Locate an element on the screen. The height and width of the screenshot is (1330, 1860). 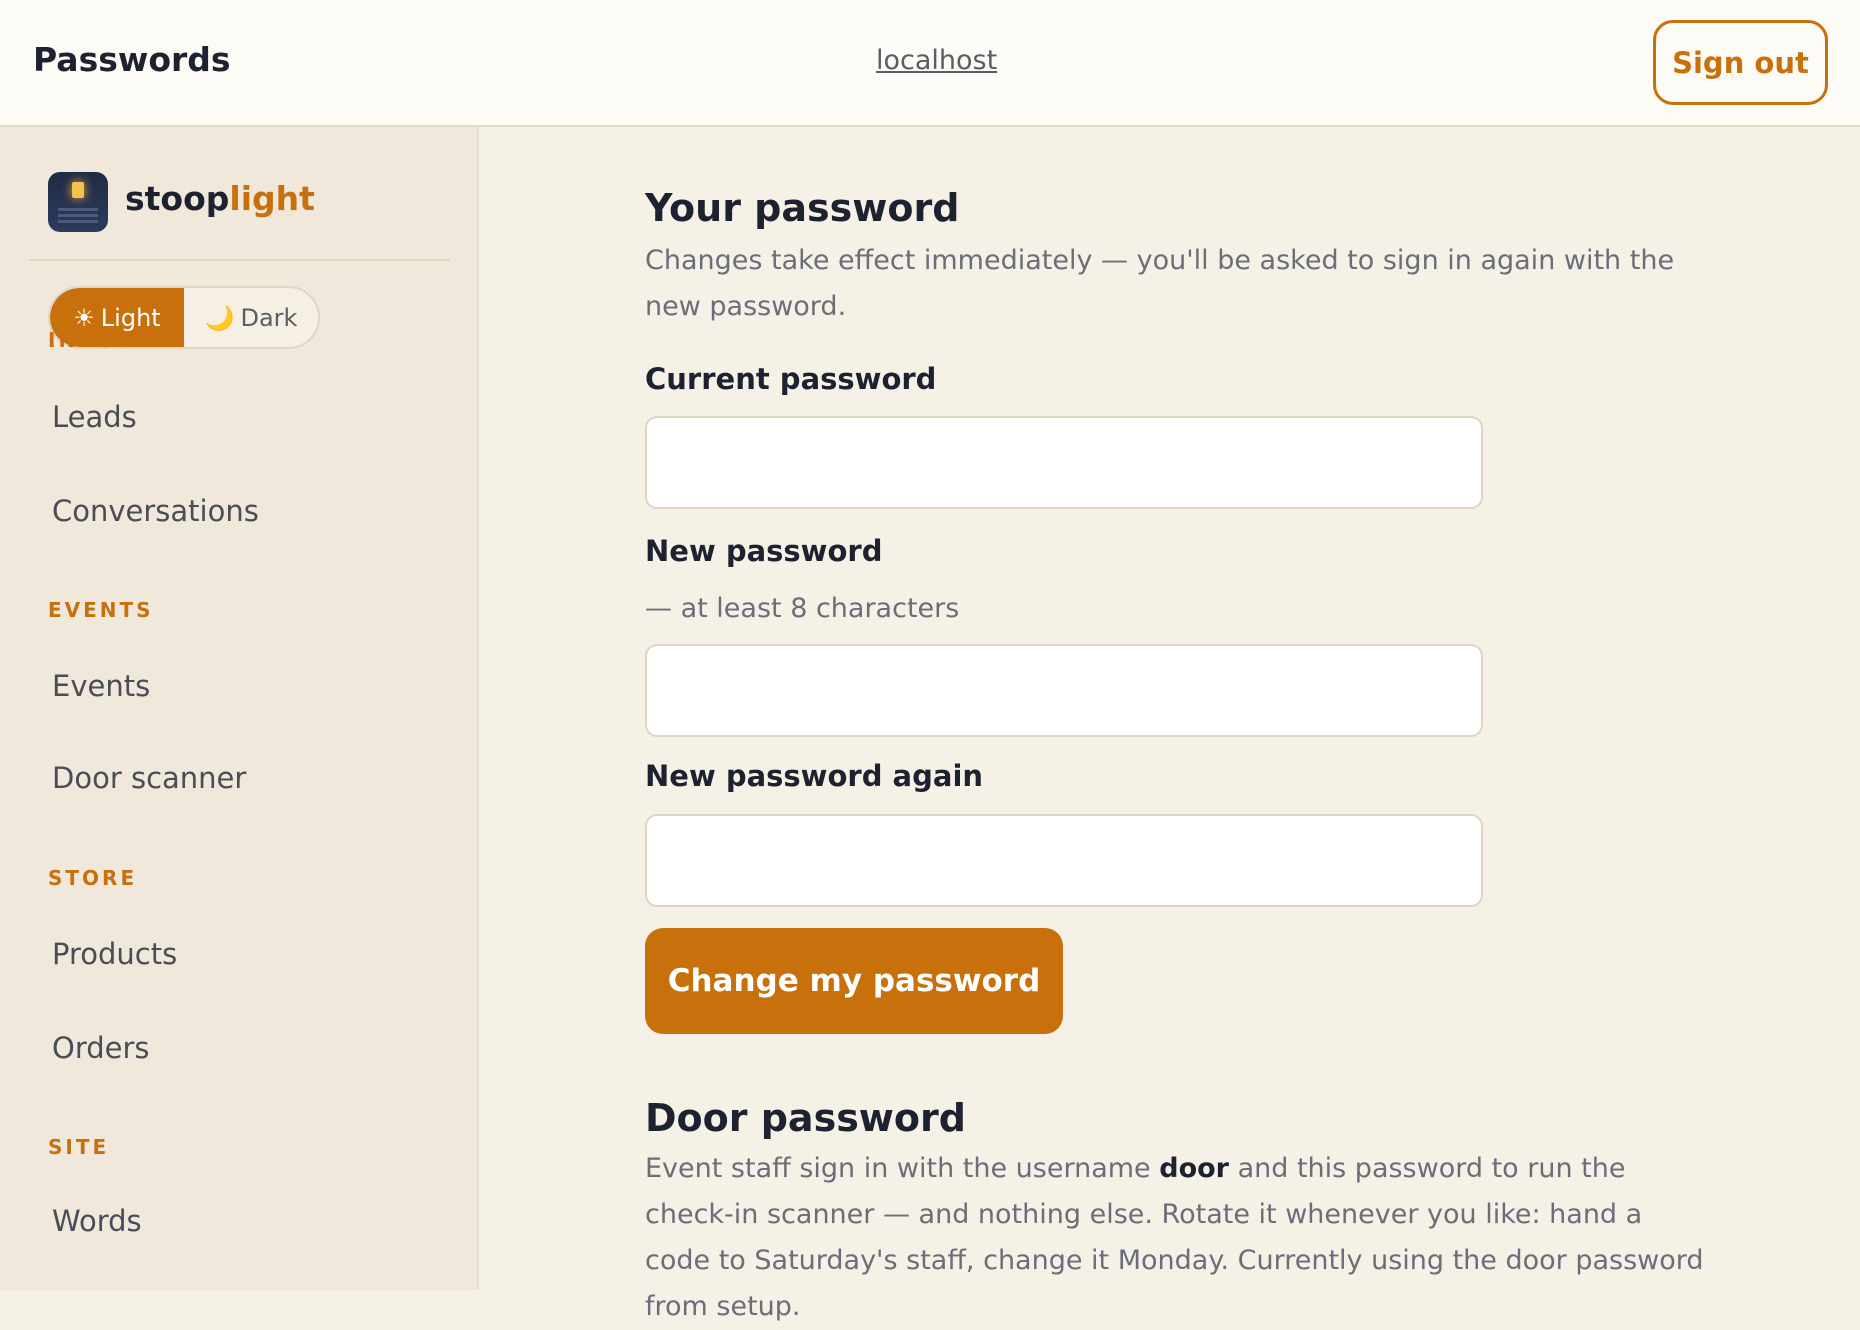
sidebar-item-door-scanner: Door scanner is located at coordinates (149, 778).